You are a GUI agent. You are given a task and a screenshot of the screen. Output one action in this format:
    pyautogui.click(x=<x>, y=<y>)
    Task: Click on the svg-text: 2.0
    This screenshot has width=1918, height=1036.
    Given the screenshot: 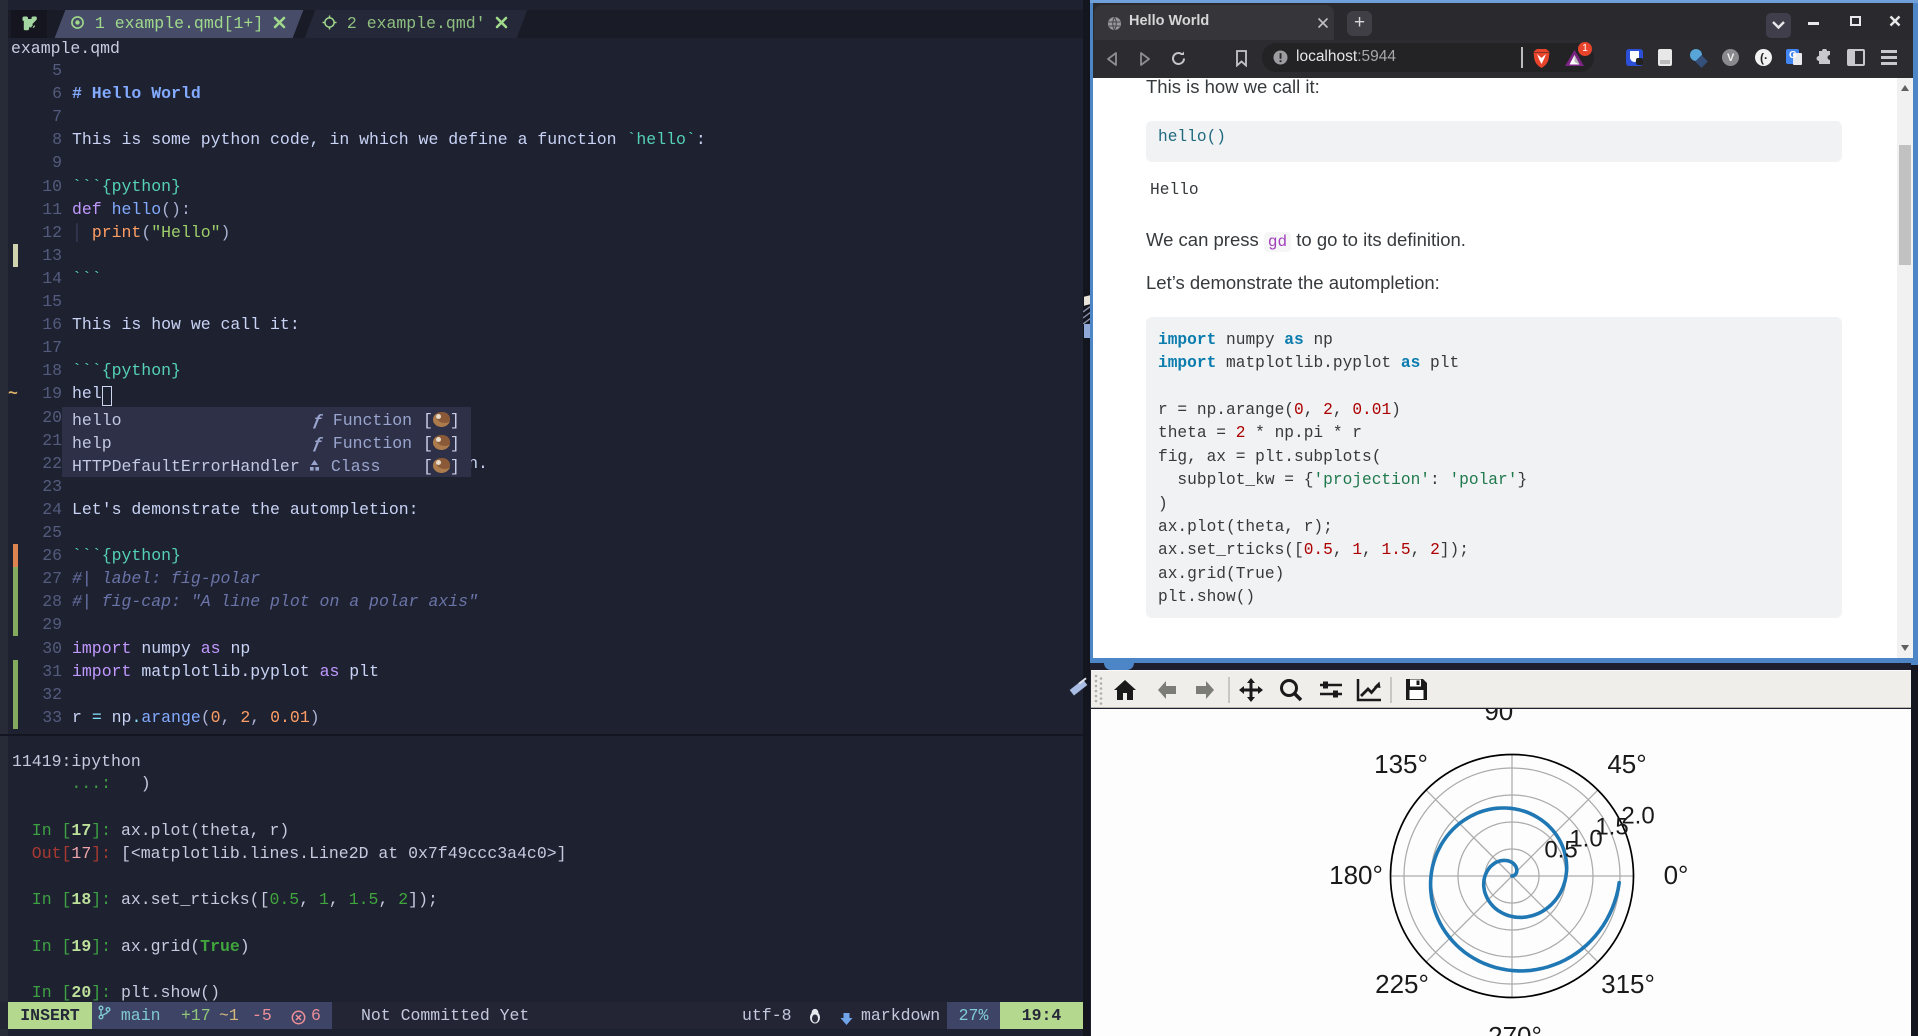 What is the action you would take?
    pyautogui.click(x=1637, y=816)
    